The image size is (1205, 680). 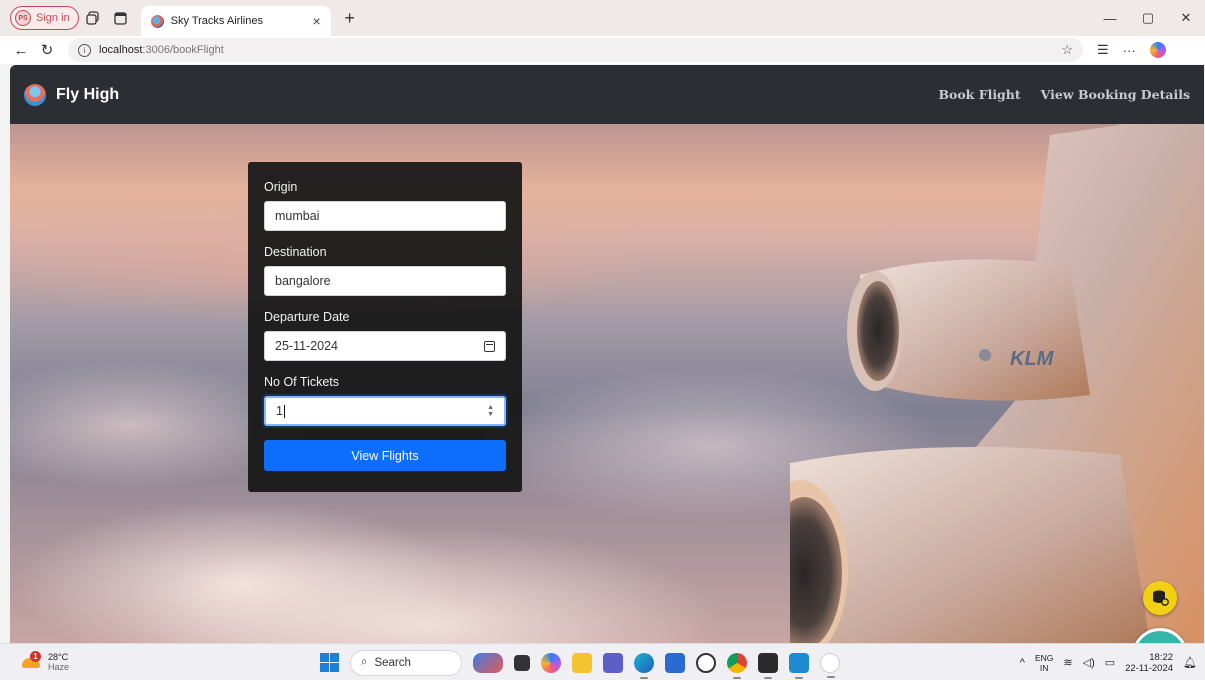 What do you see at coordinates (1089, 662) in the screenshot?
I see `volume-icon: ◁)` at bounding box center [1089, 662].